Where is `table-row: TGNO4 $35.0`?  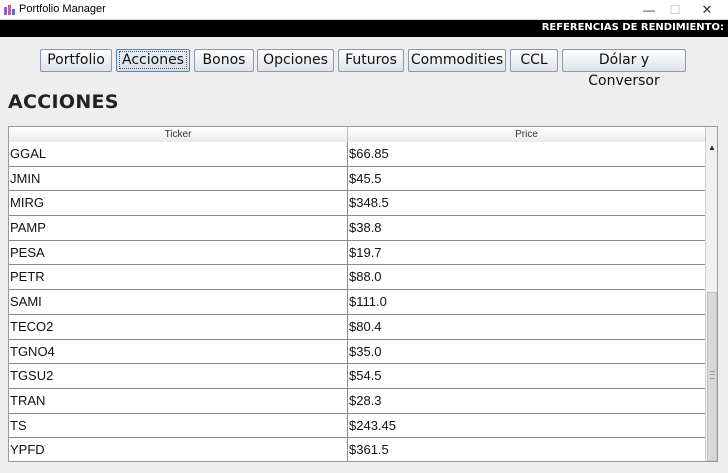
table-row: TGNO4 $35.0 is located at coordinates (357, 352).